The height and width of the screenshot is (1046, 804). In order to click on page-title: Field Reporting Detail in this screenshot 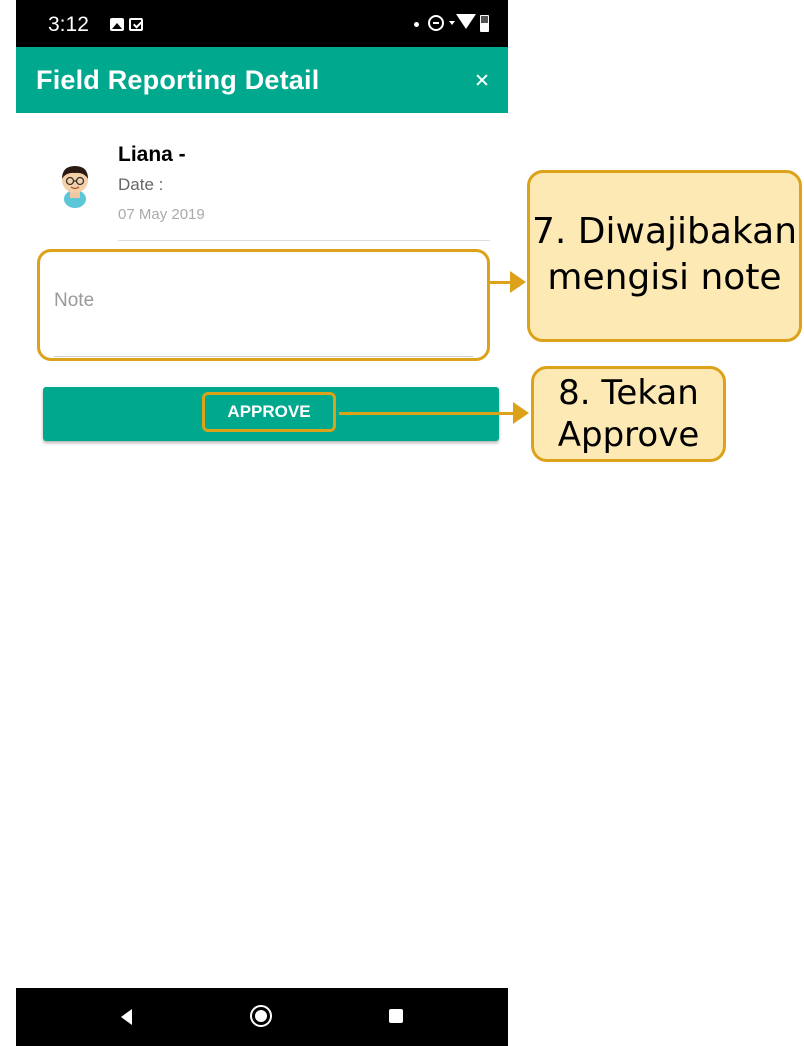, I will do `click(178, 80)`.